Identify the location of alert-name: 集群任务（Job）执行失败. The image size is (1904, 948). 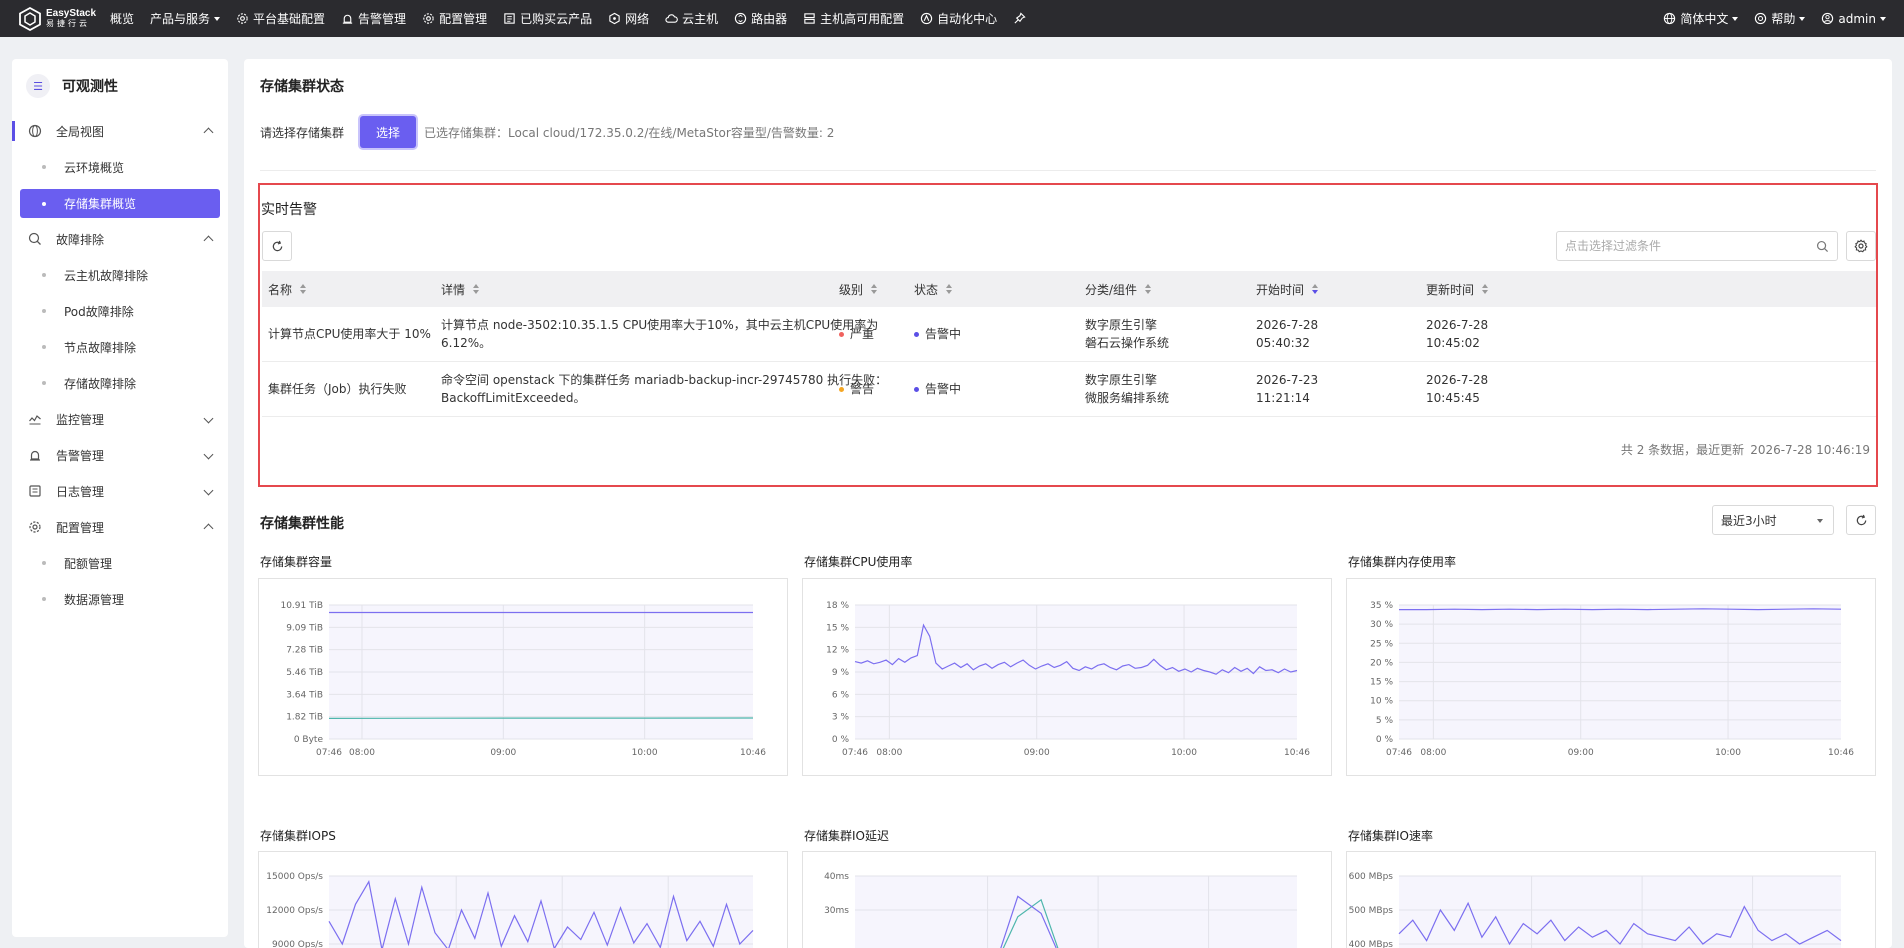
(337, 389).